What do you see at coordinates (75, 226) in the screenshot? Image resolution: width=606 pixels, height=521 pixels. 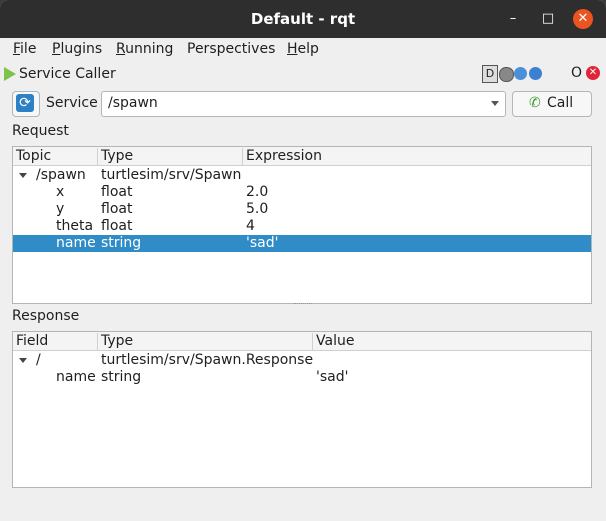 I see `row-topic: theta` at bounding box center [75, 226].